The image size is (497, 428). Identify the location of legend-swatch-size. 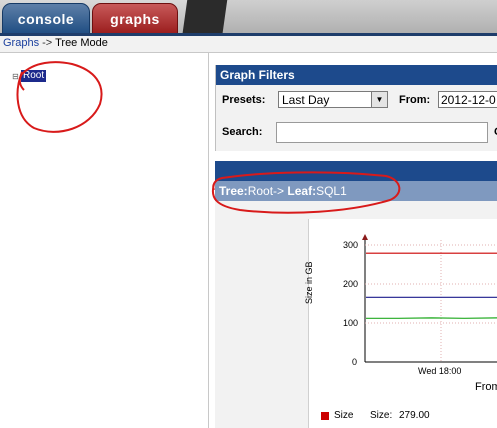
(325, 416).